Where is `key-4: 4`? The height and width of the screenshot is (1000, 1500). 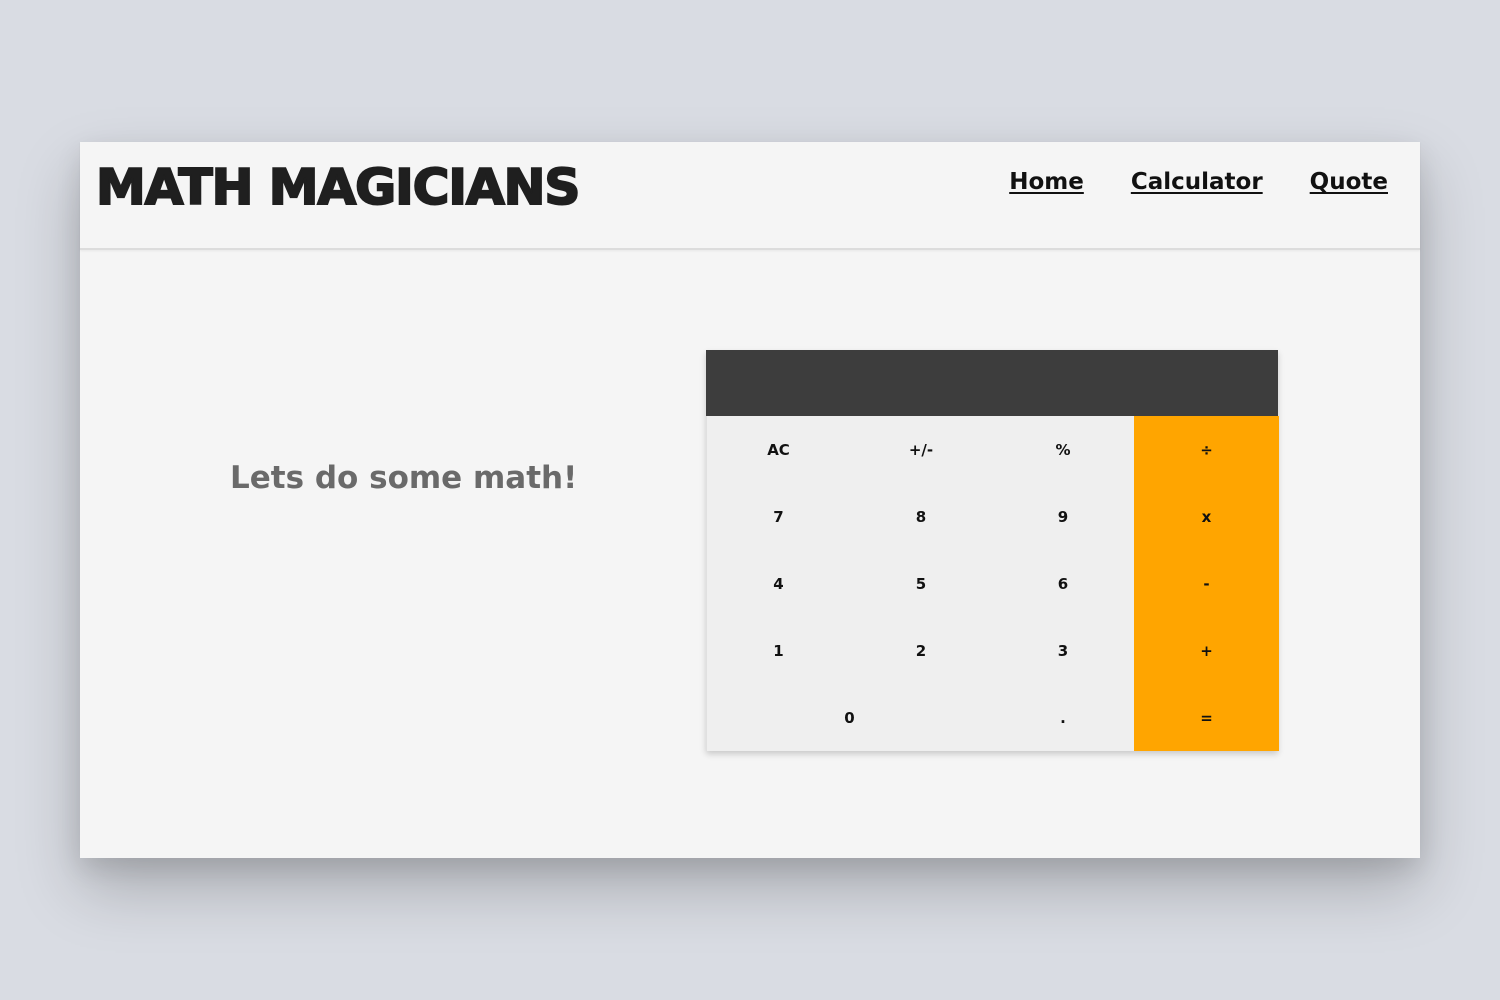
key-4: 4 is located at coordinates (778, 583).